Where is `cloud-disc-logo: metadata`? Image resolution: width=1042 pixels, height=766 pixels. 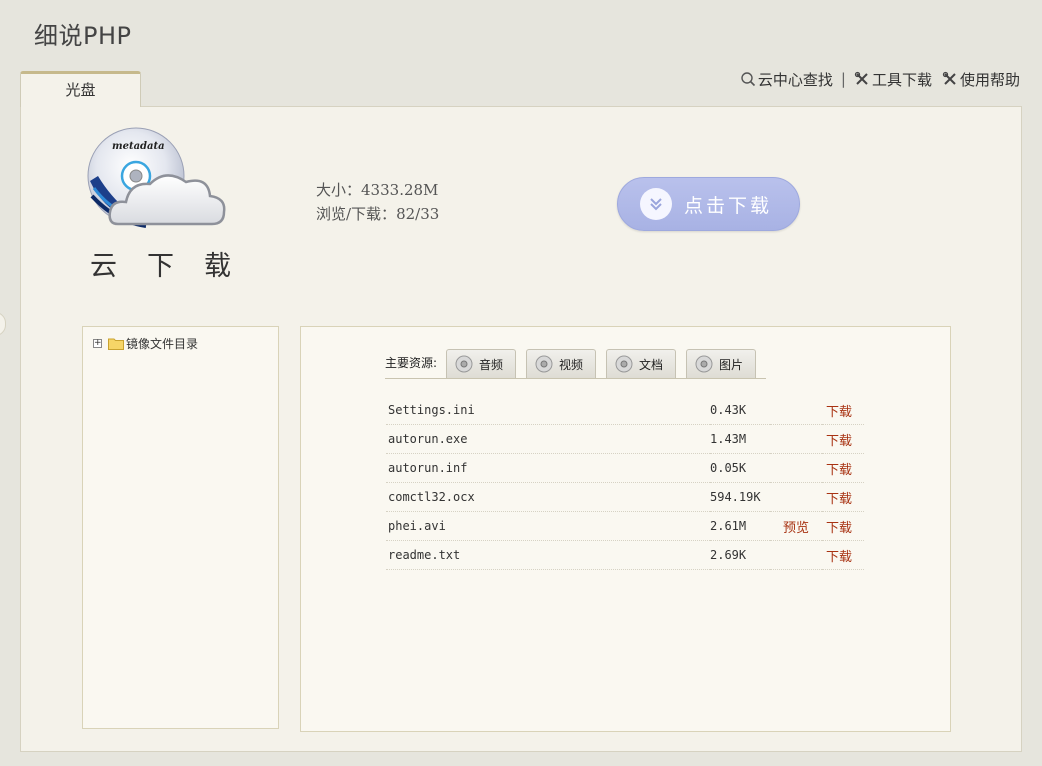 cloud-disc-logo: metadata is located at coordinates (156, 177).